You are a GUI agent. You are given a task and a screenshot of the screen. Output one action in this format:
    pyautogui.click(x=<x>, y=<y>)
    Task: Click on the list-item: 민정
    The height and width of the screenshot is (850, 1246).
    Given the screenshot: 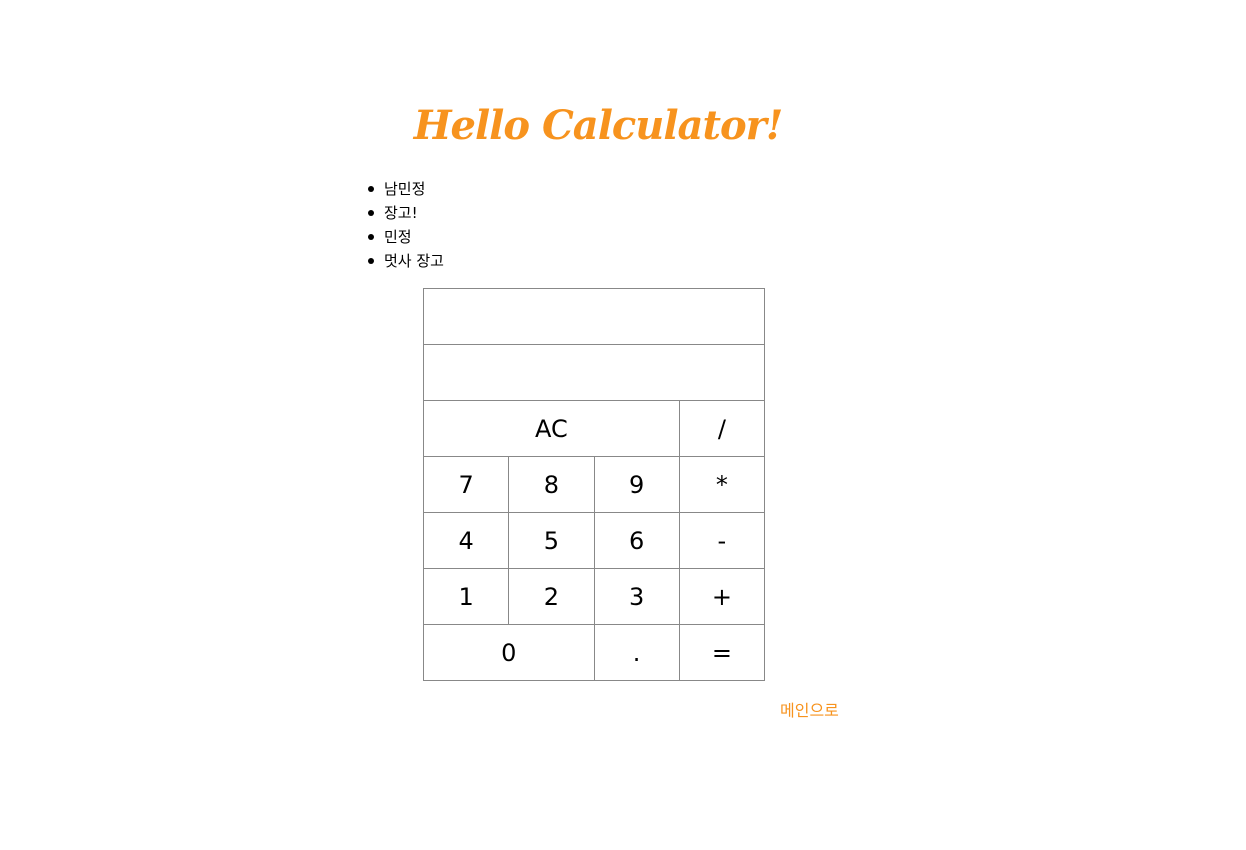 What is the action you would take?
    pyautogui.click(x=406, y=237)
    